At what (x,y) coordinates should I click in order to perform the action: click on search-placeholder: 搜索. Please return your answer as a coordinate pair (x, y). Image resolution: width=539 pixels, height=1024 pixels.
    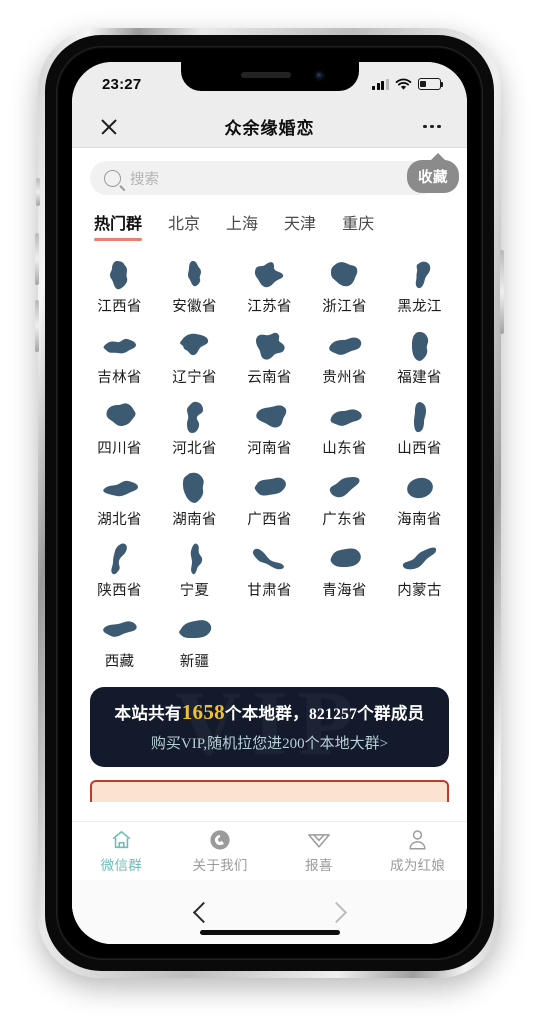
    Looking at the image, I should click on (144, 179).